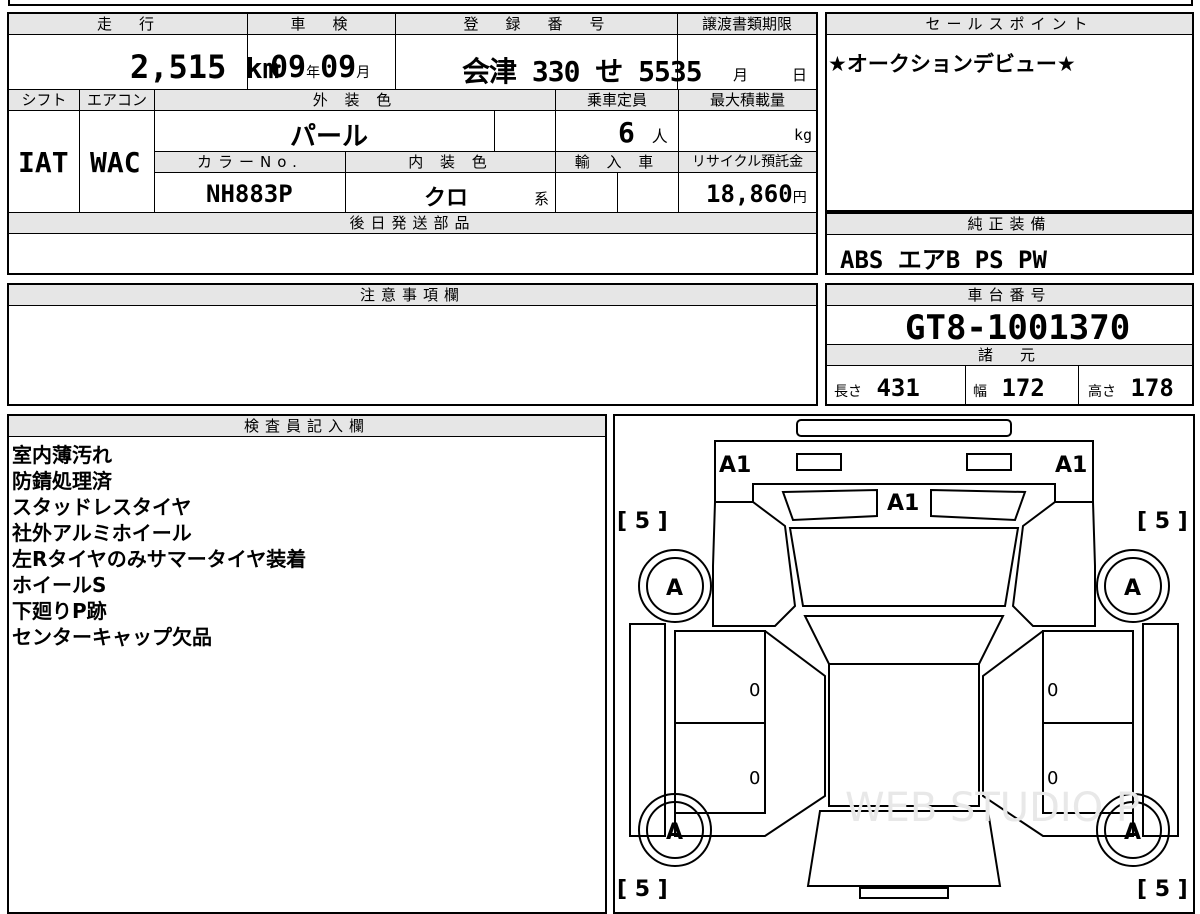 Image resolution: width=1200 pixels, height=914 pixels. What do you see at coordinates (1160, 730) in the screenshot?
I see `right-side-sill` at bounding box center [1160, 730].